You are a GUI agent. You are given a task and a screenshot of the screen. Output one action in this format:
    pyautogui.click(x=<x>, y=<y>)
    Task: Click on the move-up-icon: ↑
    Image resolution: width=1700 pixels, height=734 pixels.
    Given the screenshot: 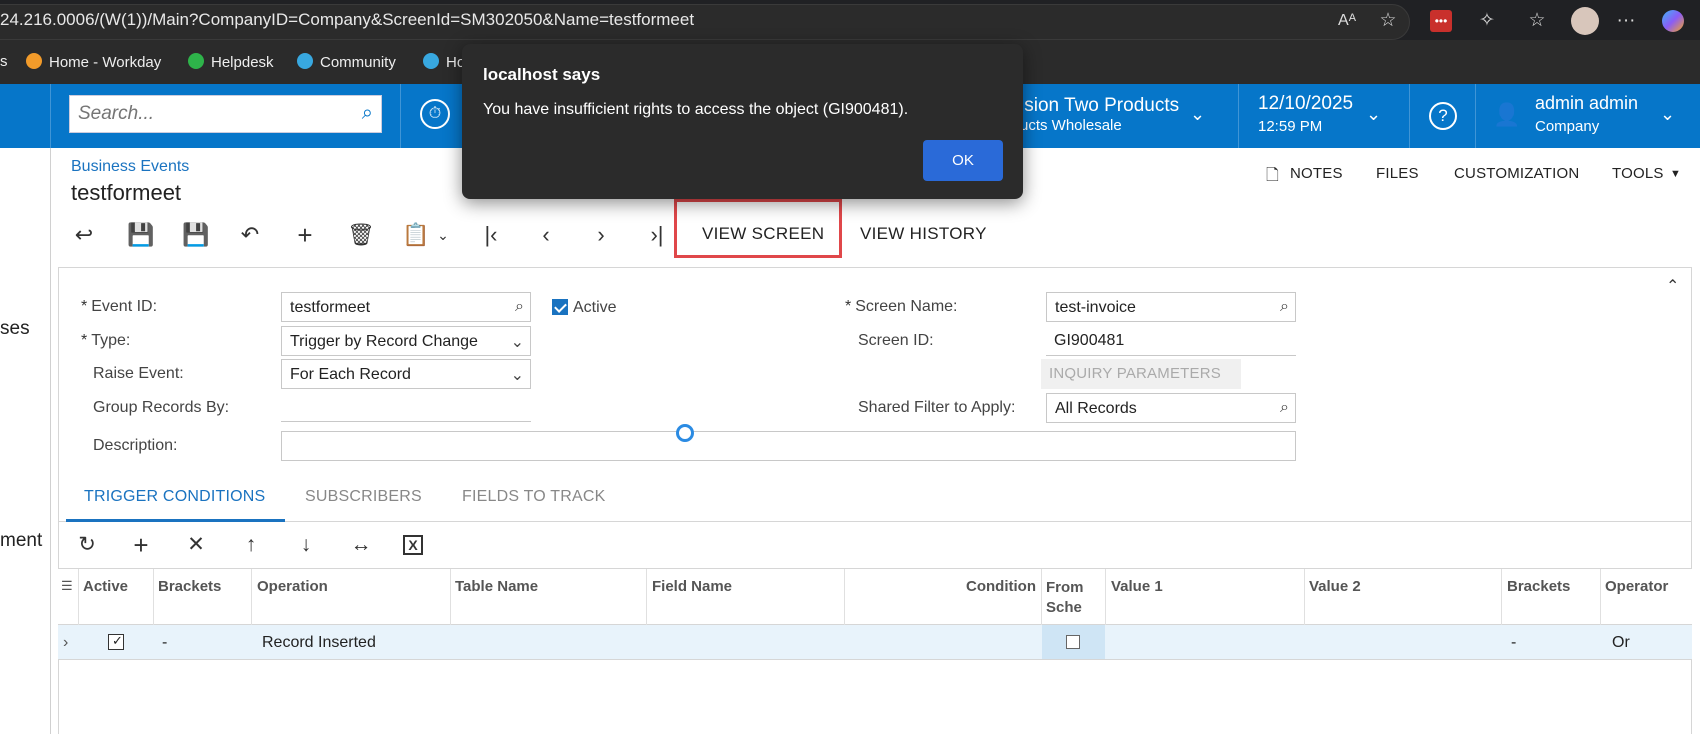 What is the action you would take?
    pyautogui.click(x=251, y=545)
    